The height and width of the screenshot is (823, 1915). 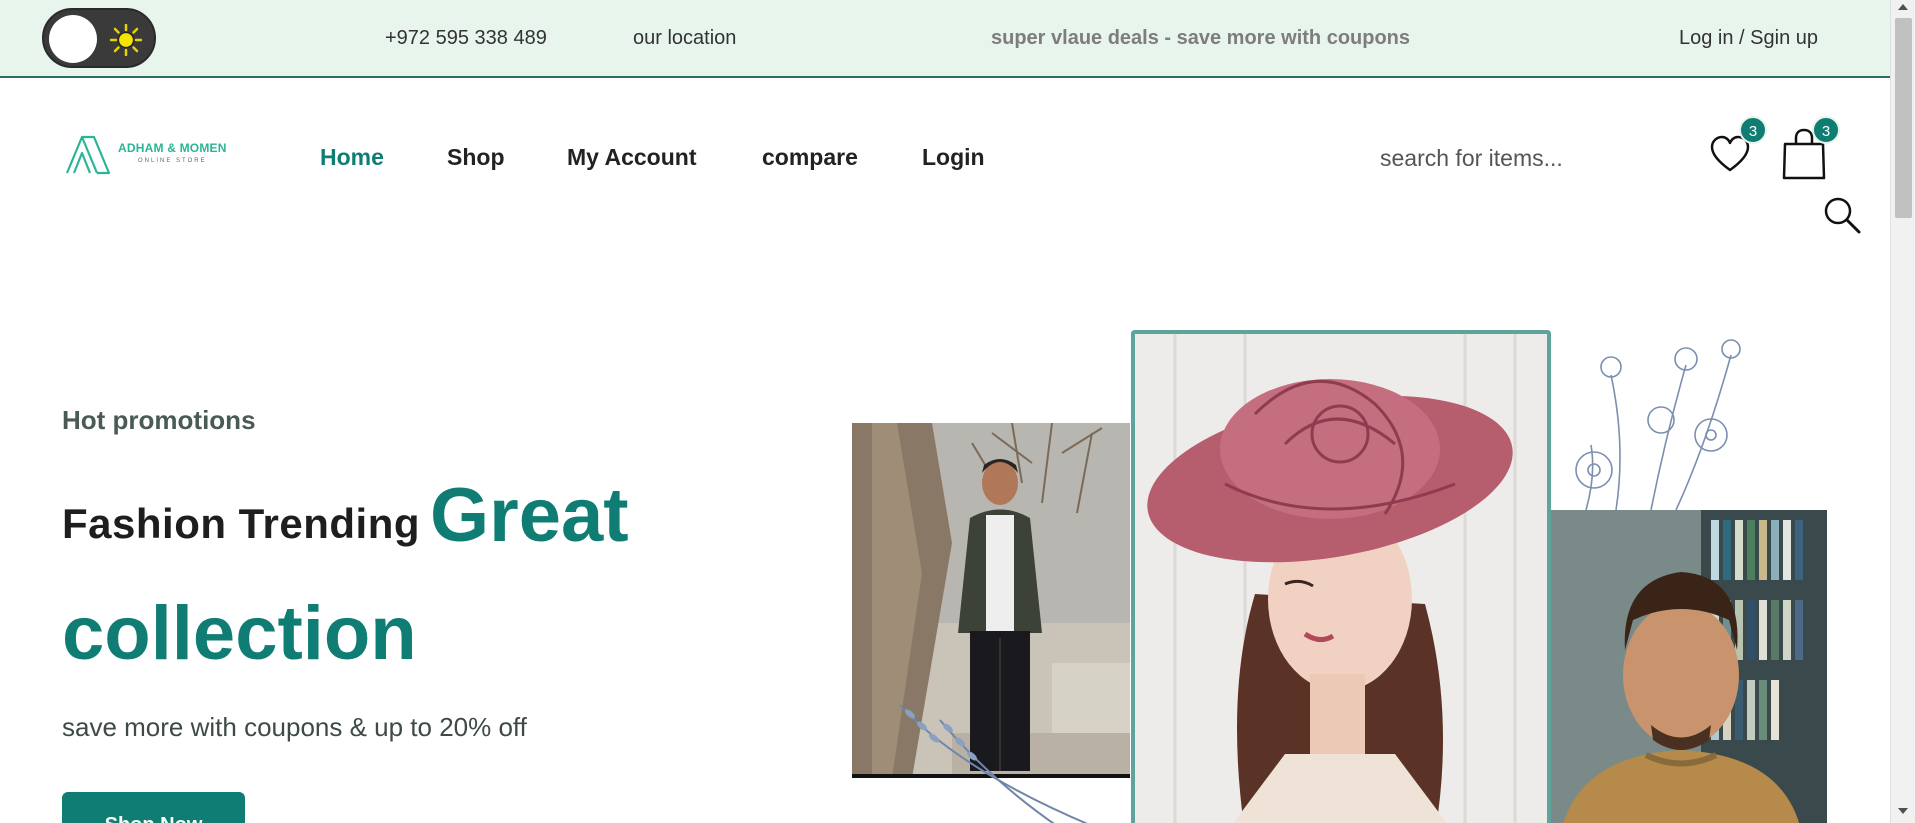 What do you see at coordinates (126, 40) in the screenshot?
I see `sun-icon` at bounding box center [126, 40].